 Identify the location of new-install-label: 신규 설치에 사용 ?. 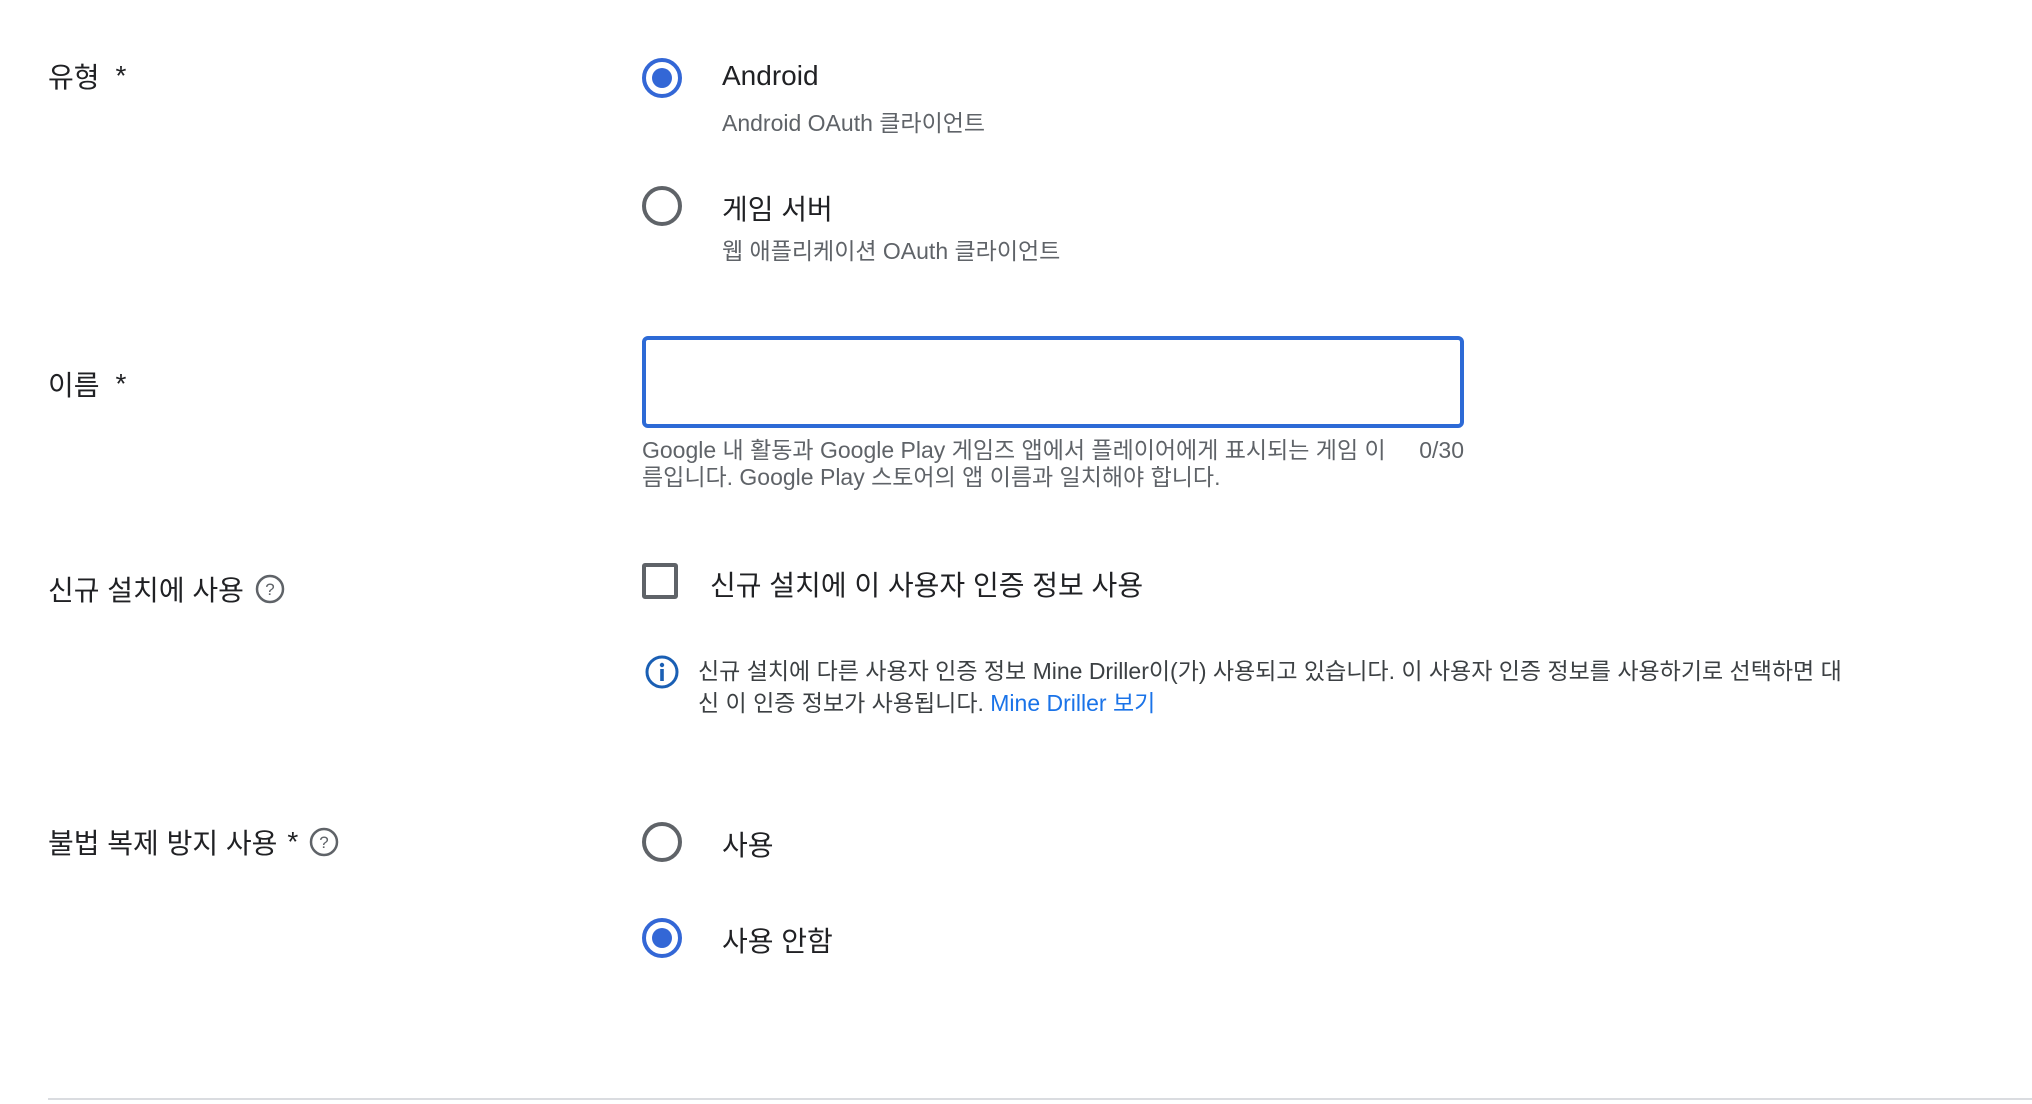
(167, 589).